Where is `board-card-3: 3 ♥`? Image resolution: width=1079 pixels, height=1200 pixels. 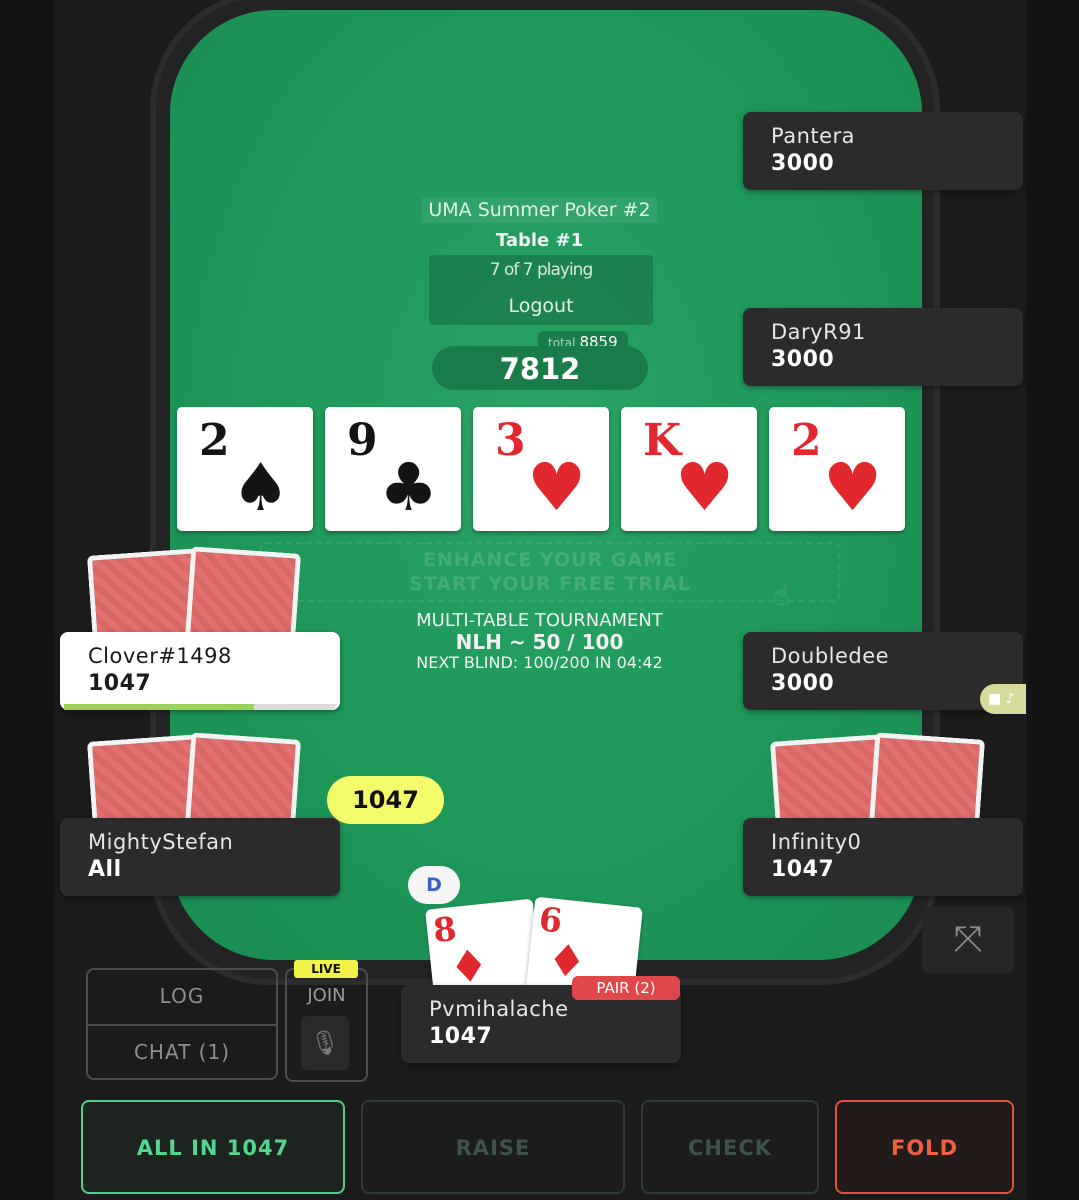
board-card-3: 3 ♥ is located at coordinates (541, 469).